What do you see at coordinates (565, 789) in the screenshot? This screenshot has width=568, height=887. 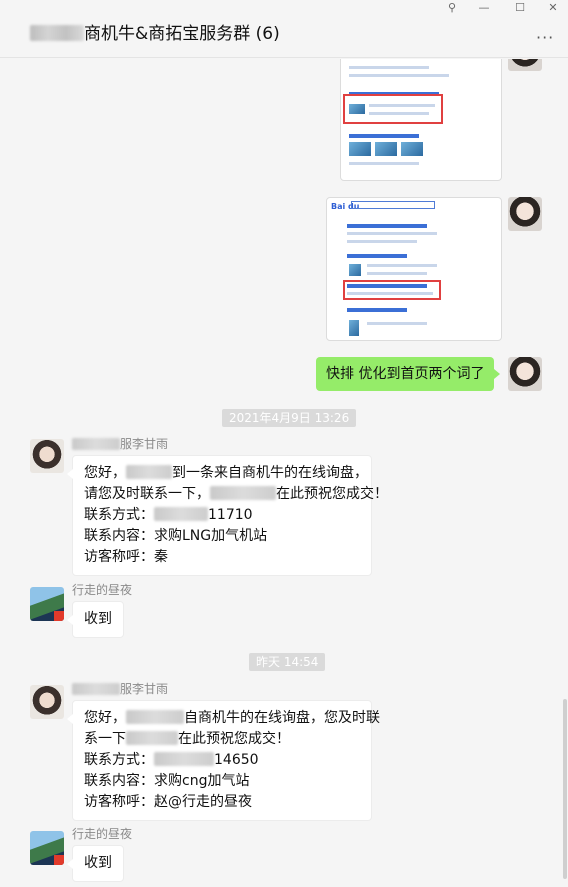 I see `chat-scrollbar` at bounding box center [565, 789].